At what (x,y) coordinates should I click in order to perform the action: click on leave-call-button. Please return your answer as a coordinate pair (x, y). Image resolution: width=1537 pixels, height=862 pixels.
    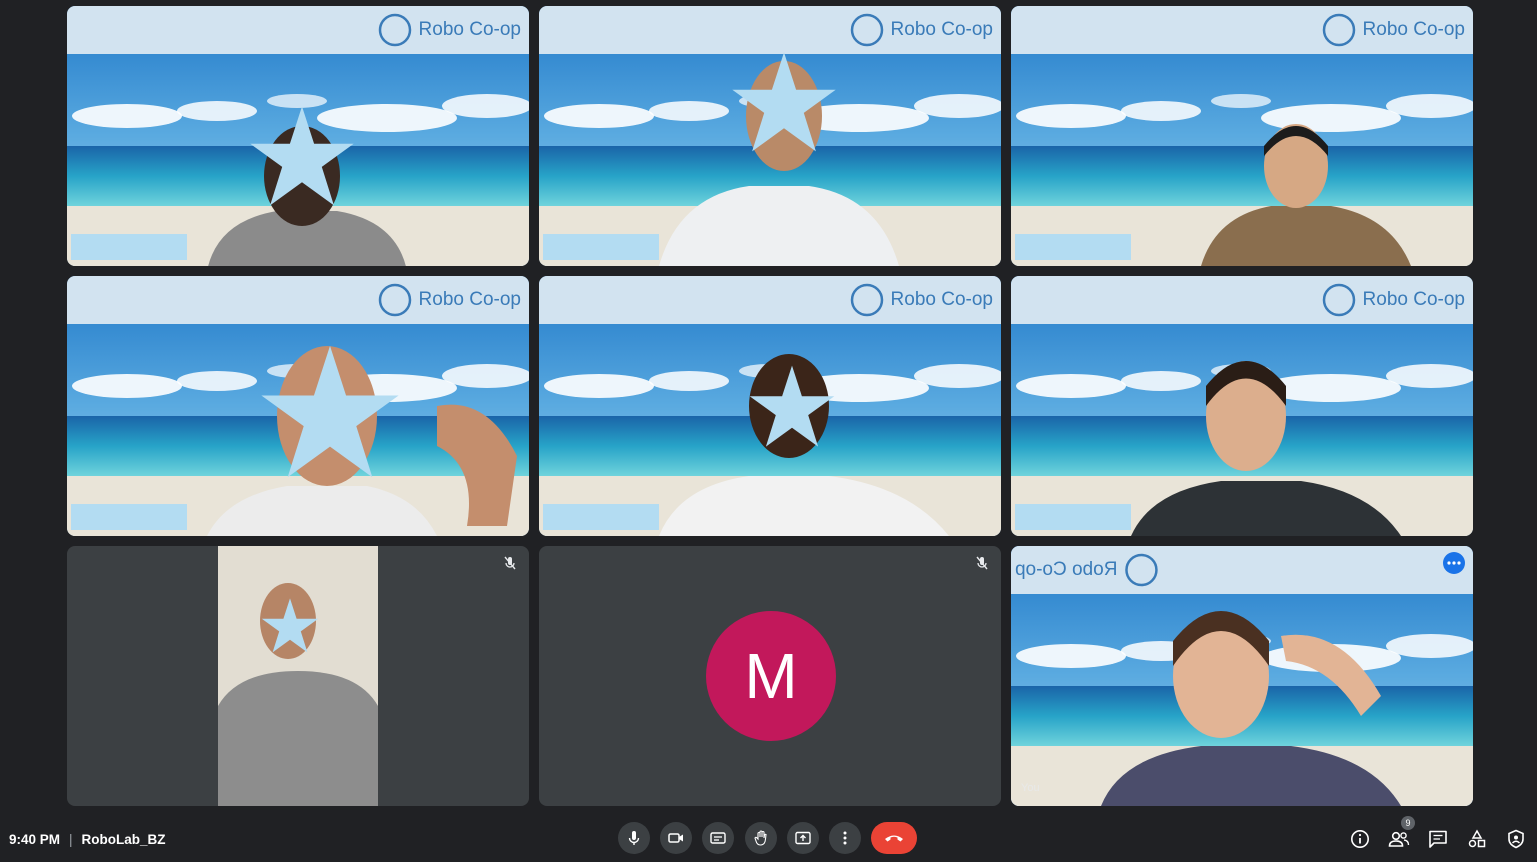
    Looking at the image, I should click on (894, 838).